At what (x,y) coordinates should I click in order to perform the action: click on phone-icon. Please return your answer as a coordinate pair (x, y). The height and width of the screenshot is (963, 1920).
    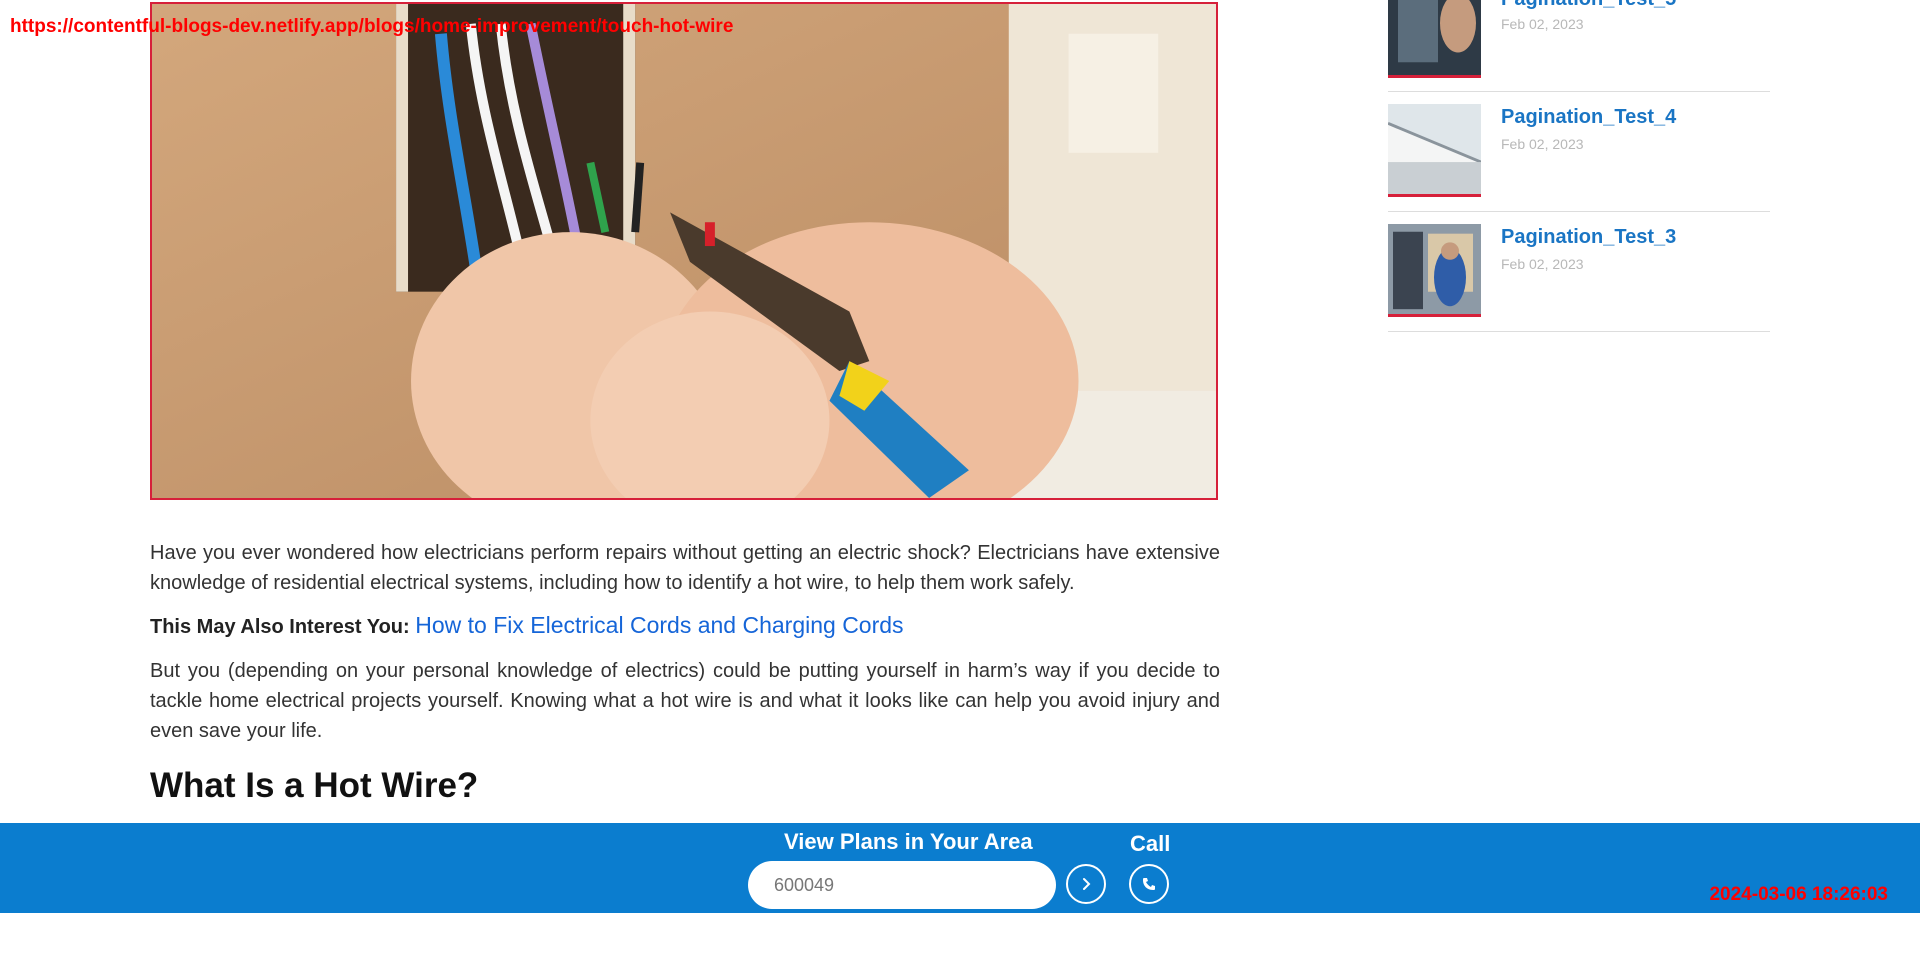
    Looking at the image, I should click on (1149, 884).